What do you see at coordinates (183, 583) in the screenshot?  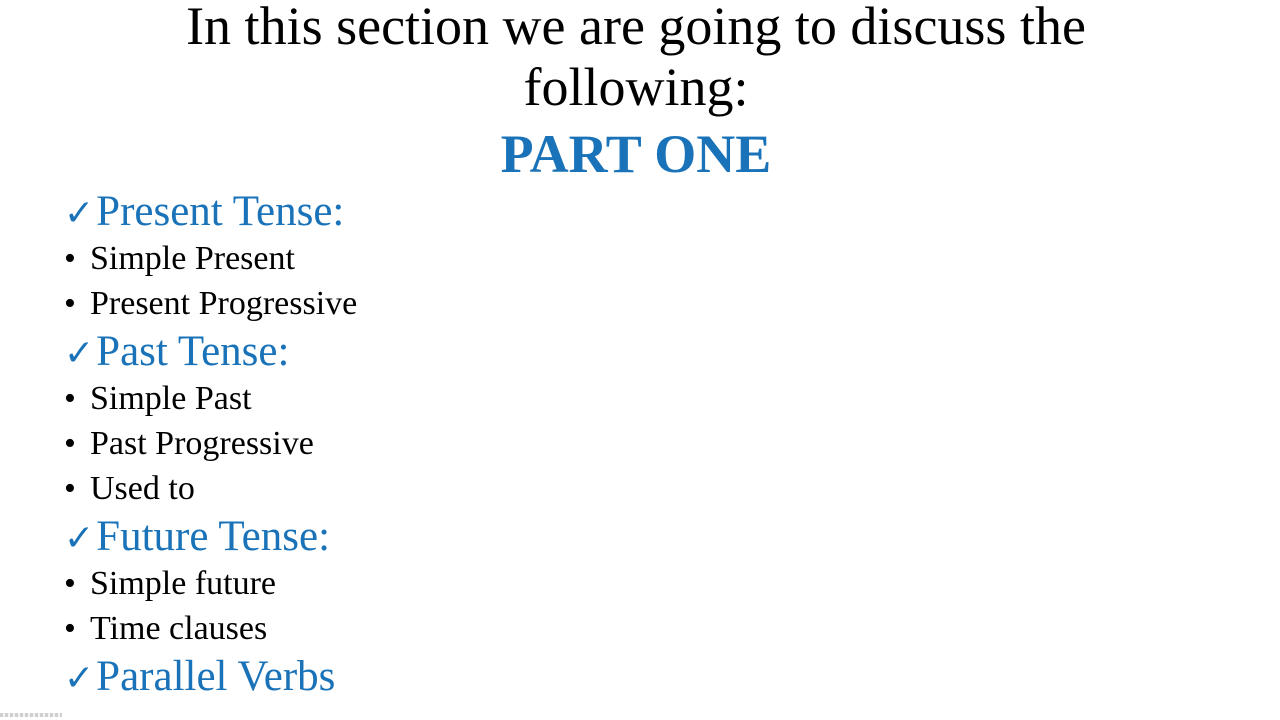 I see `item-label: Simple future` at bounding box center [183, 583].